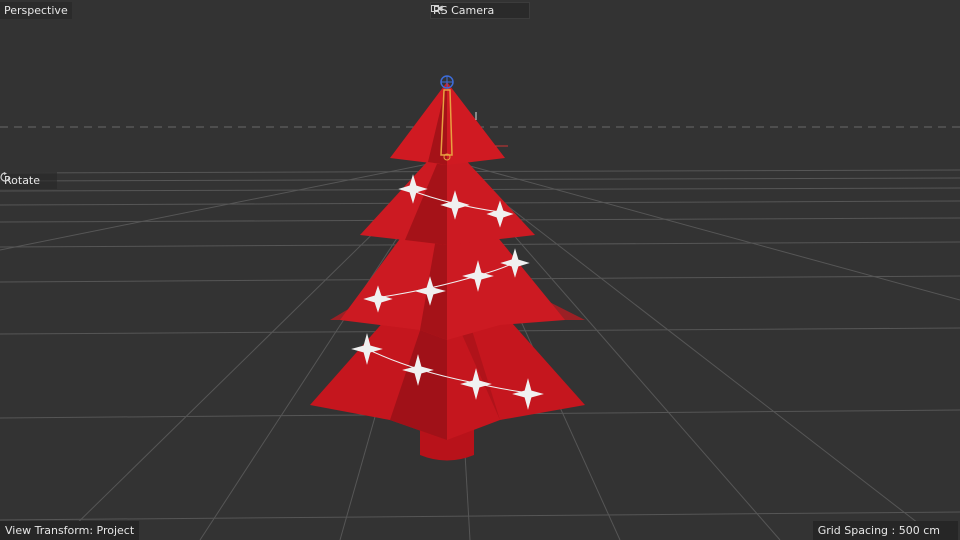 This screenshot has height=540, width=960. I want to click on view-name-label: Perspective, so click(36, 10).